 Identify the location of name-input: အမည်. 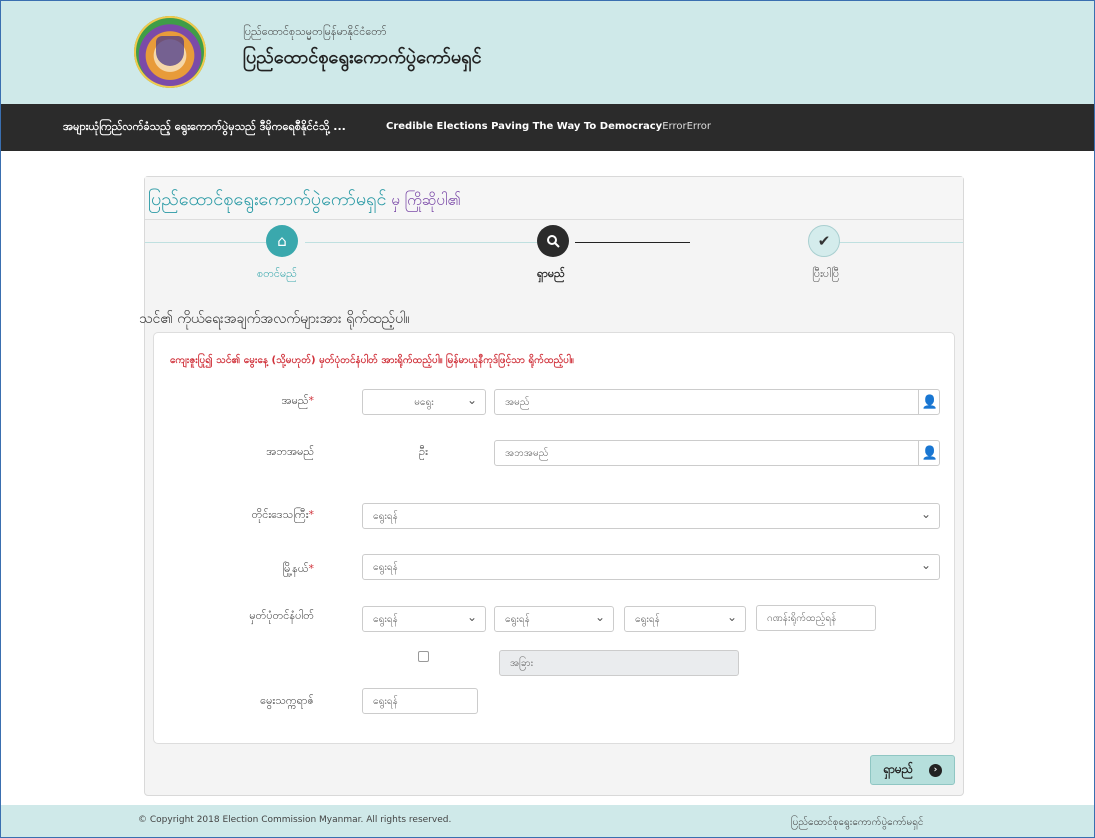
(717, 402).